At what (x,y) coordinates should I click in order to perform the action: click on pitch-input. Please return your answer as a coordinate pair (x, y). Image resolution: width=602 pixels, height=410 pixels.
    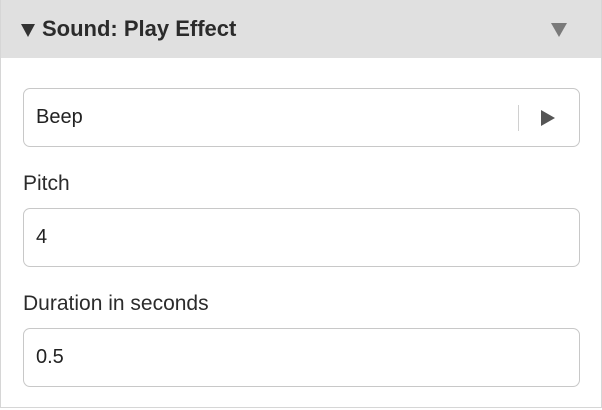
    Looking at the image, I should click on (301, 237).